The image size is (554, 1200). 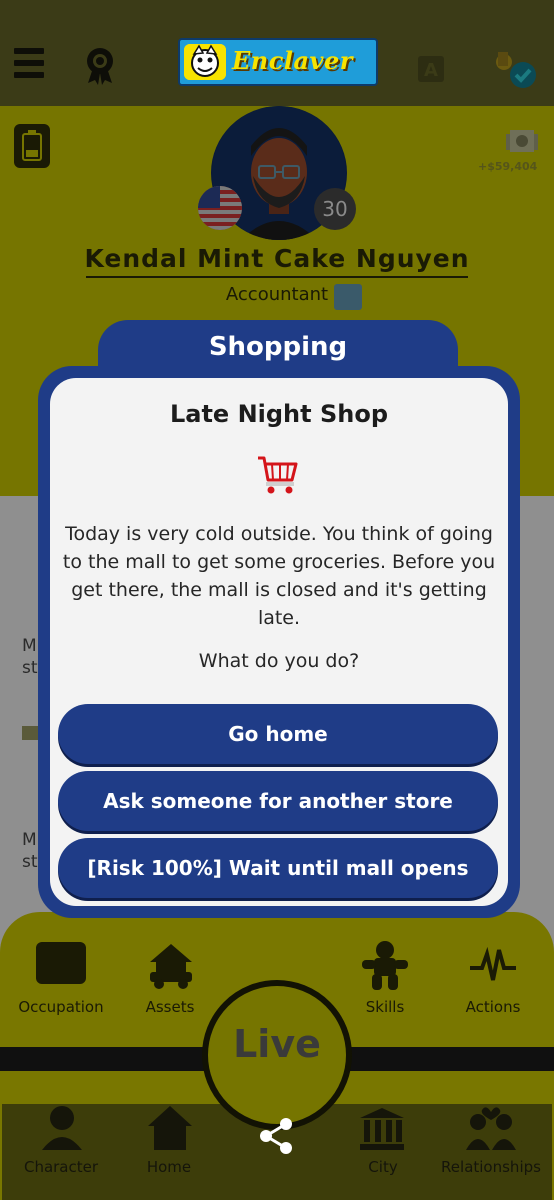 I want to click on tab-home: Home, so click(x=169, y=1167).